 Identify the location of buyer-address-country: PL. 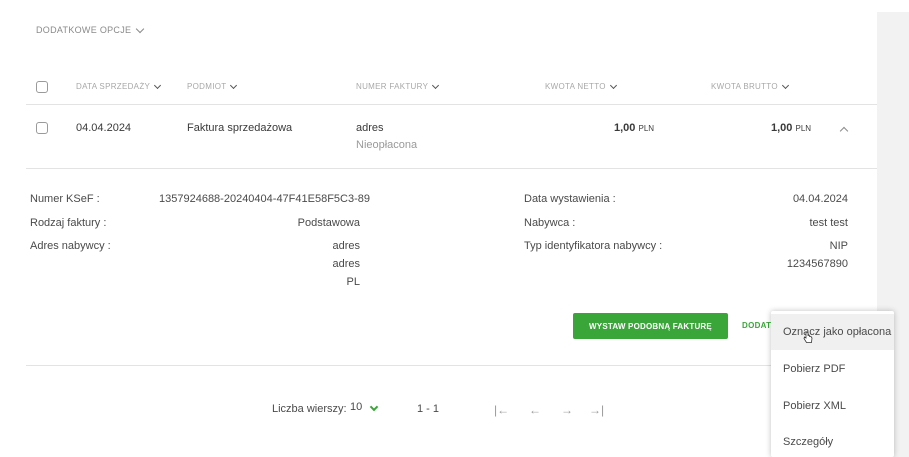
(353, 282).